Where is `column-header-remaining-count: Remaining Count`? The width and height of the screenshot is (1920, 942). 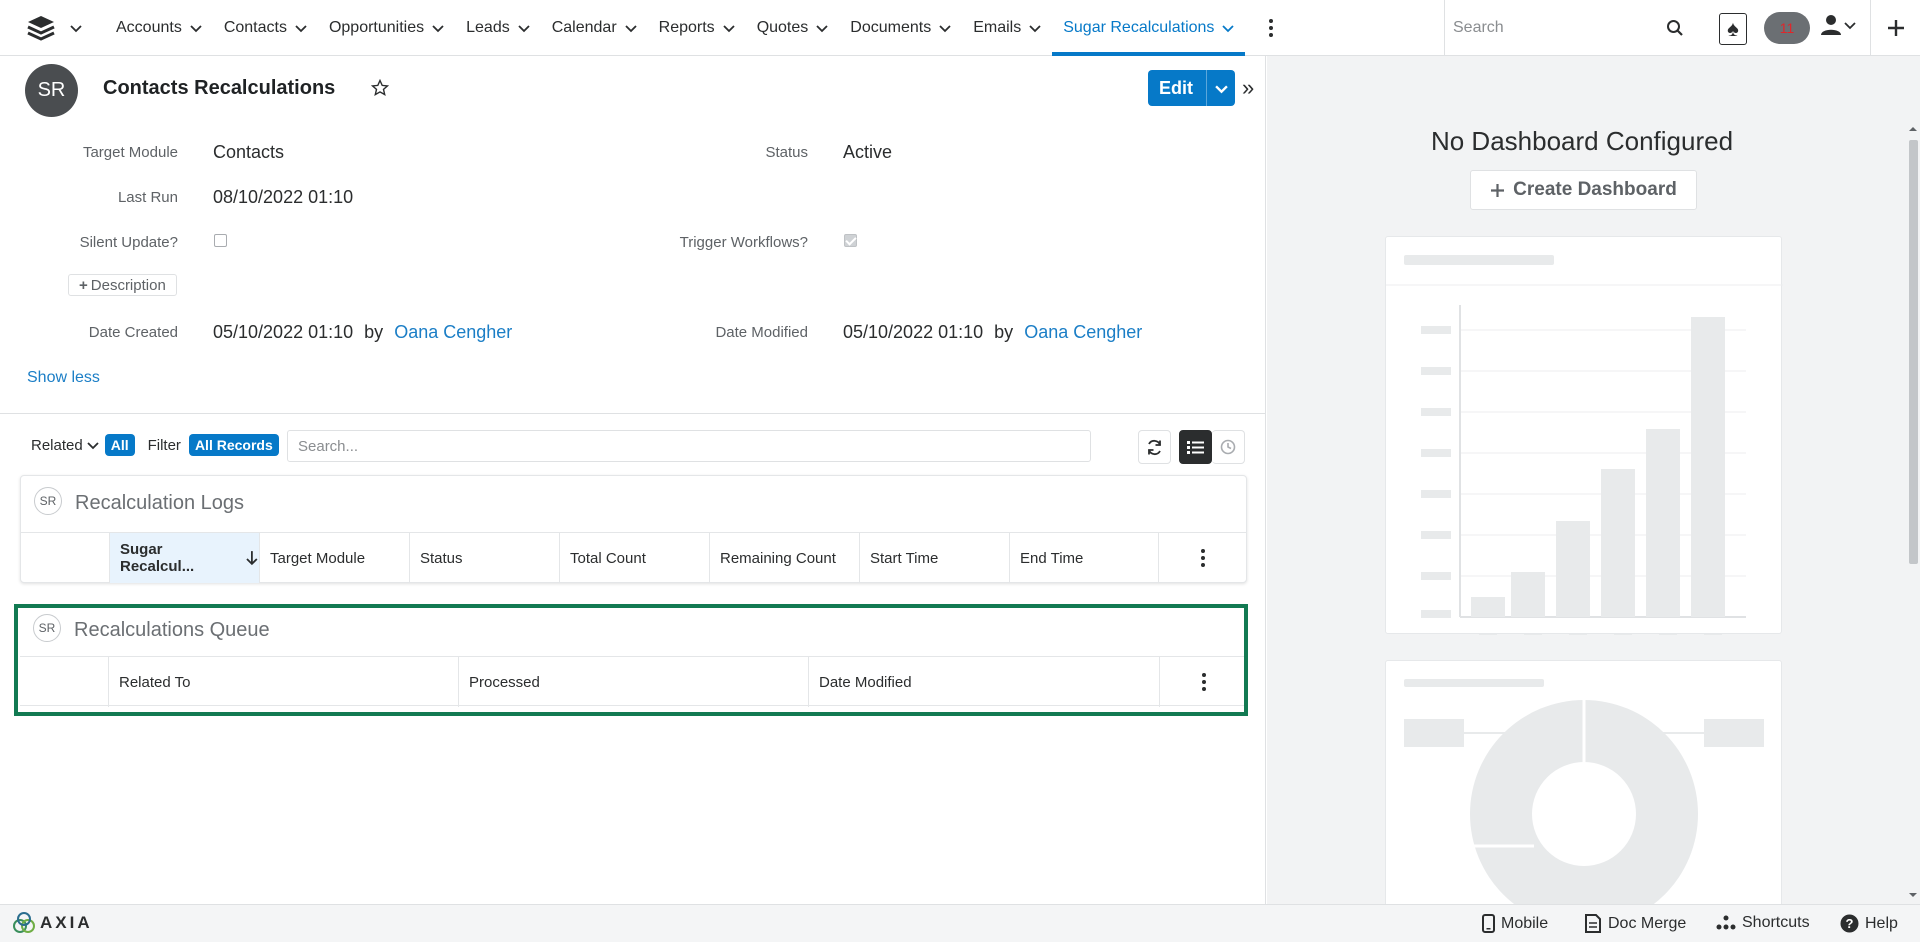
column-header-remaining-count: Remaining Count is located at coordinates (784, 558).